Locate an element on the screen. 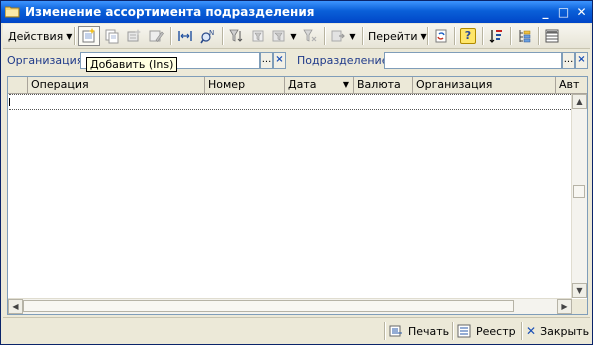 The width and height of the screenshot is (593, 345). add-group-icon is located at coordinates (134, 36).